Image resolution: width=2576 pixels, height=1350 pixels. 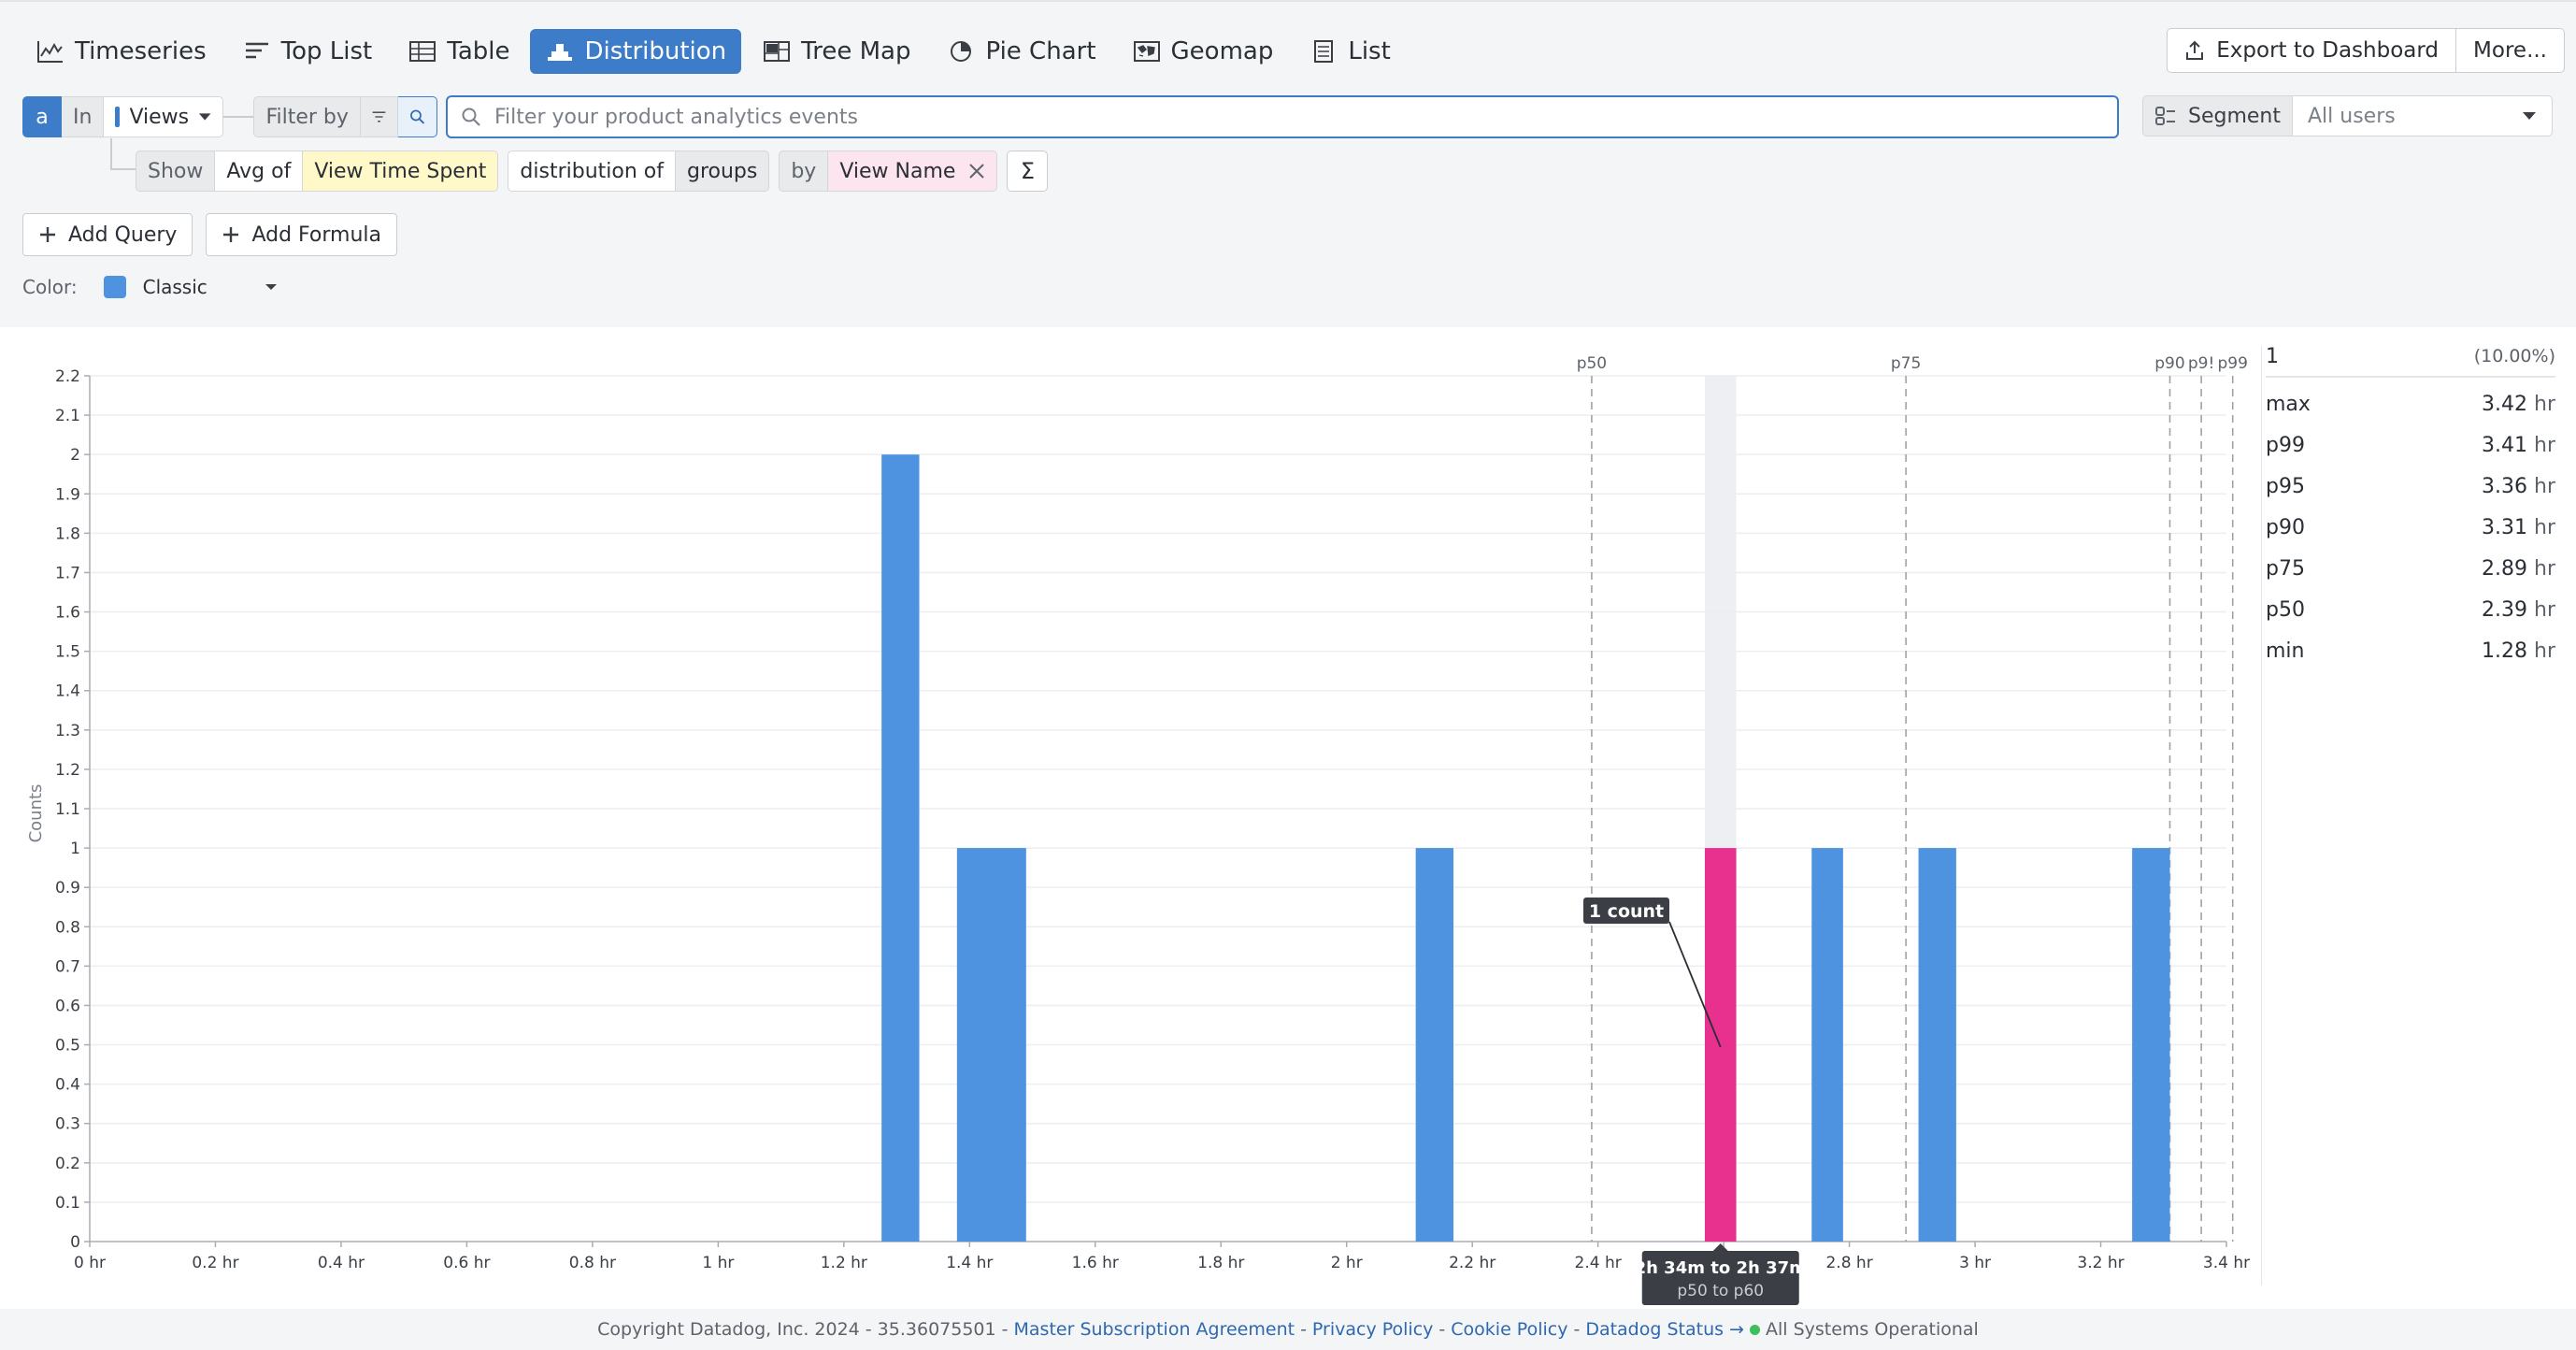 What do you see at coordinates (804, 171) in the screenshot?
I see `by-label: by` at bounding box center [804, 171].